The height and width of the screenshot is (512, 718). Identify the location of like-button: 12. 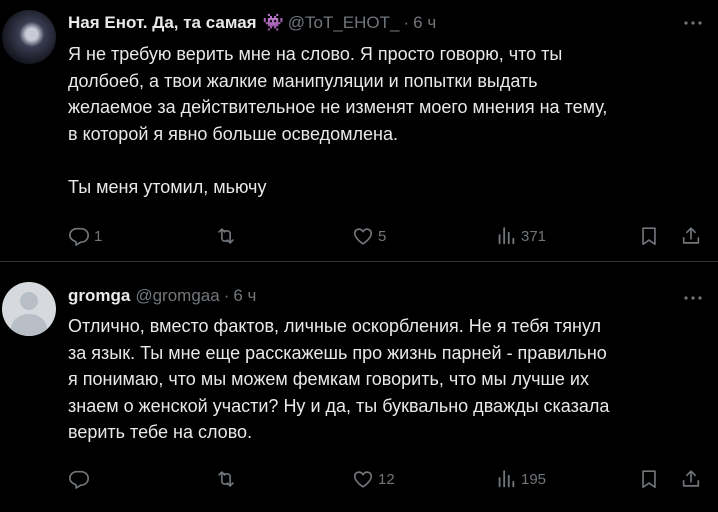
(373, 479).